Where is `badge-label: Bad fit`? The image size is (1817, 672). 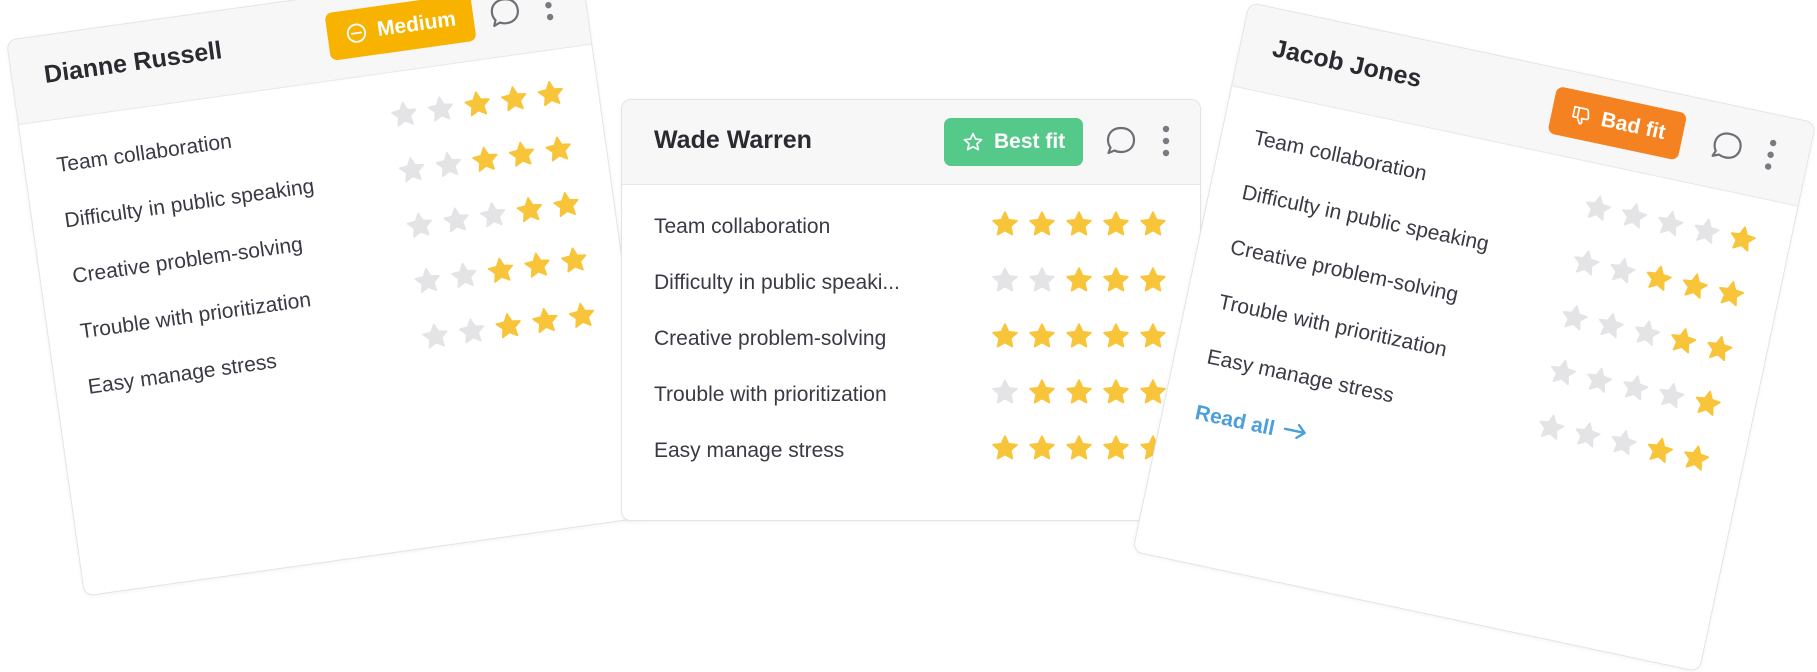
badge-label: Bad fit is located at coordinates (1633, 126).